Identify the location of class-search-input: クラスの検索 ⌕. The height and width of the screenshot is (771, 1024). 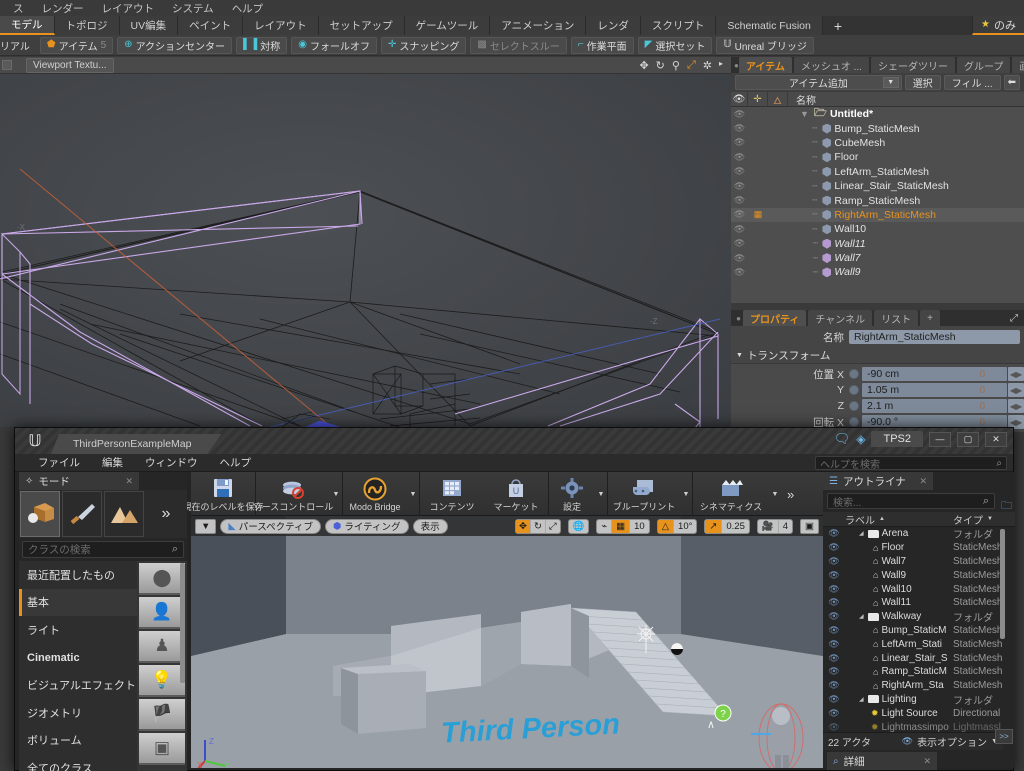
(103, 549).